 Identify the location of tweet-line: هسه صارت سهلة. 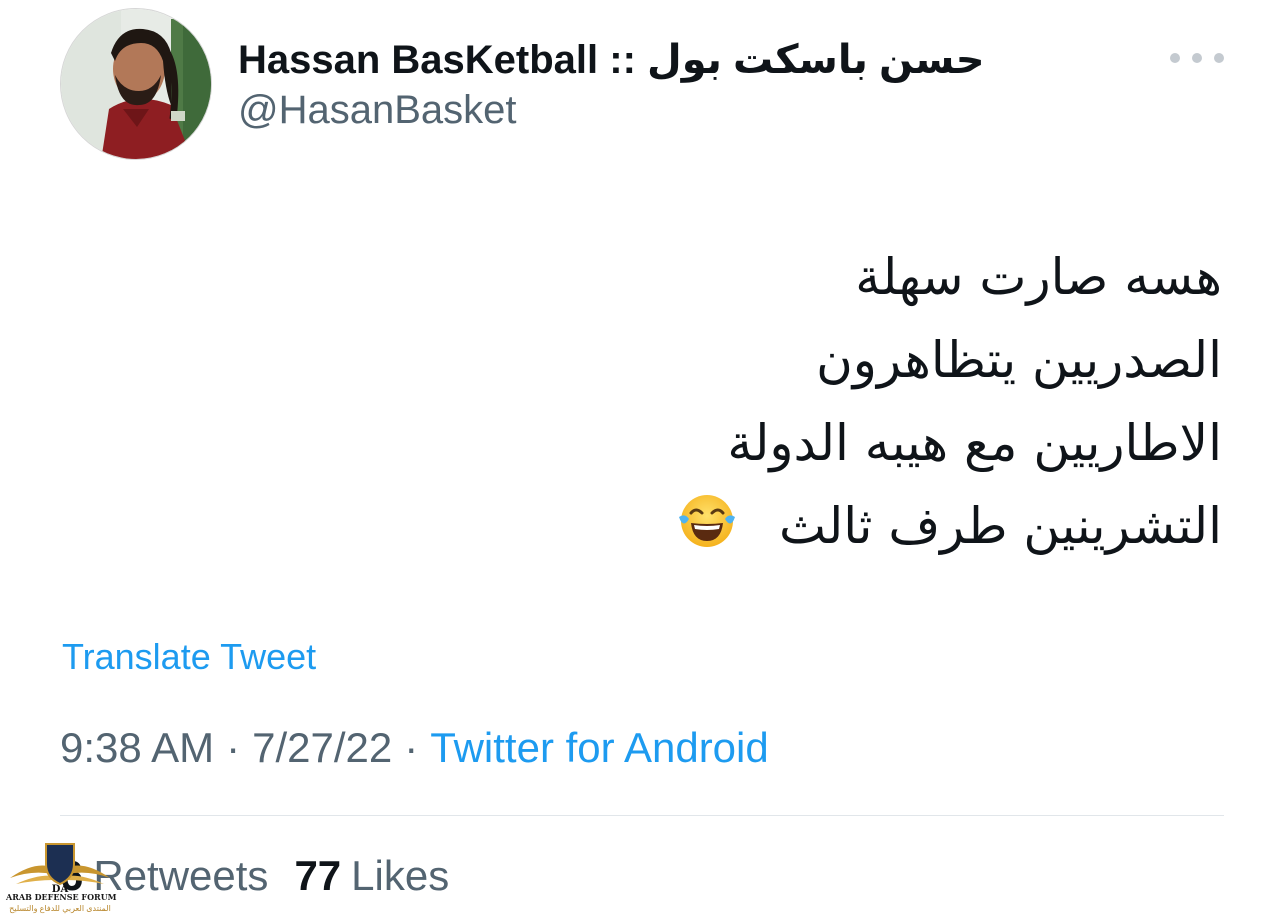
(1038, 277).